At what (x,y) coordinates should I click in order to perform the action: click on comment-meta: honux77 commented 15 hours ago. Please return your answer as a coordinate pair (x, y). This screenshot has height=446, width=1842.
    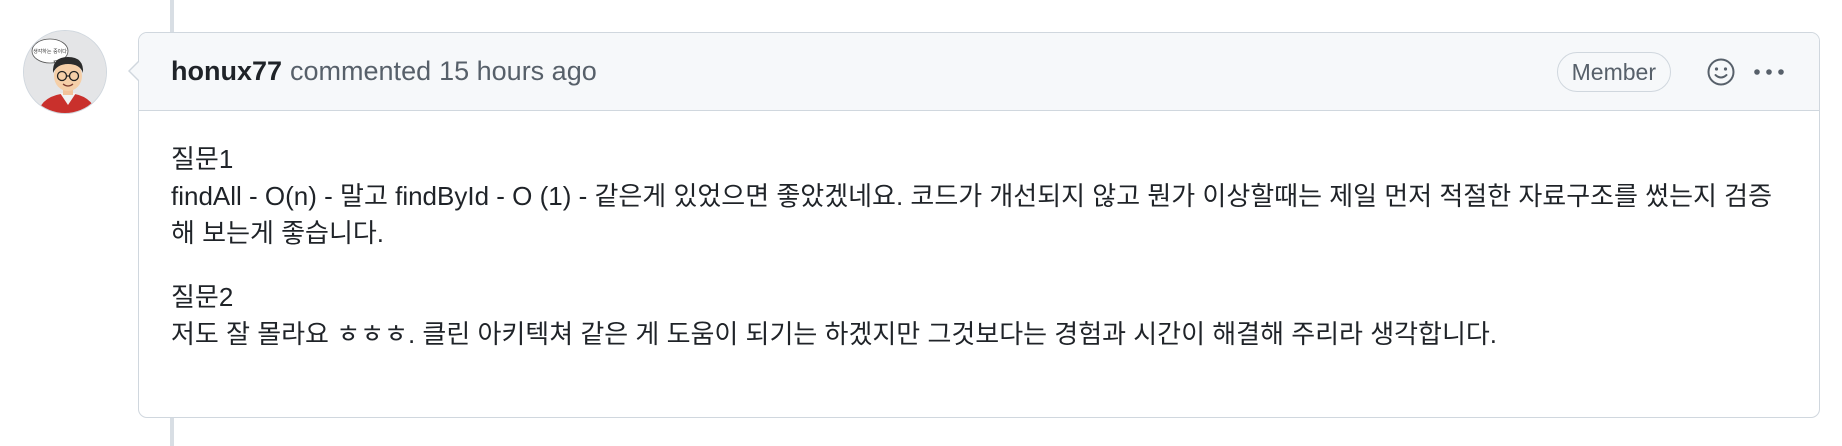
    Looking at the image, I should click on (864, 71).